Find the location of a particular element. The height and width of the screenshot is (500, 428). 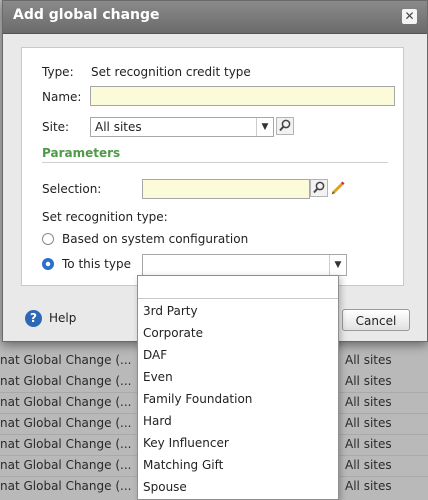

dropdown-option-blank is located at coordinates (238, 287).